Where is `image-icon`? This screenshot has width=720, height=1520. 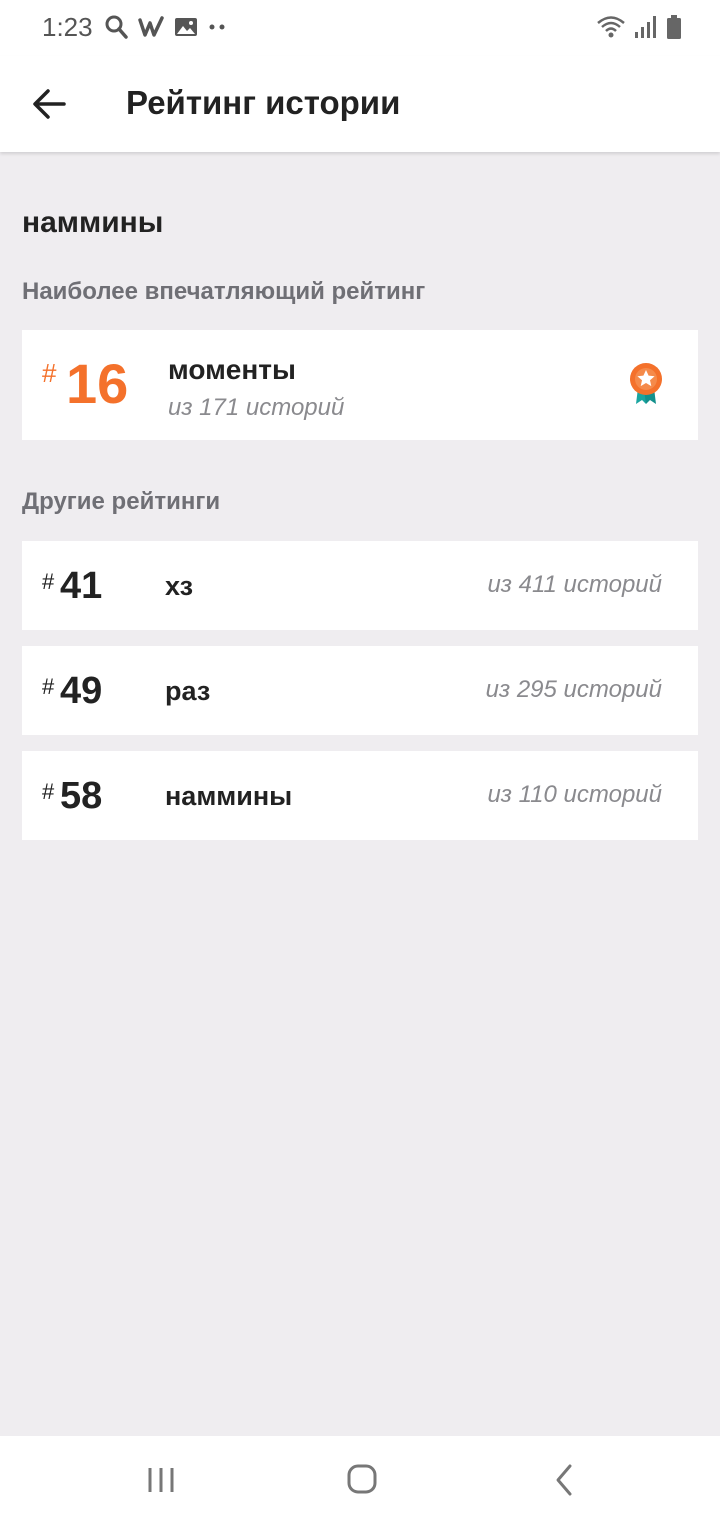 image-icon is located at coordinates (186, 27).